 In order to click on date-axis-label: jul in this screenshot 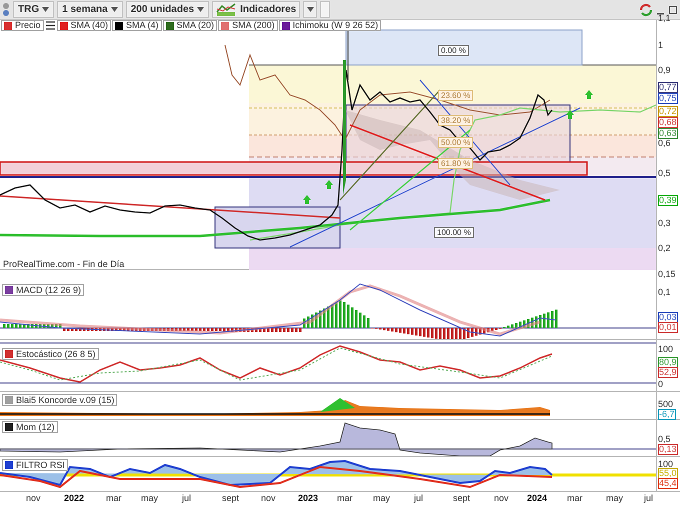, I will do `click(187, 498)`.